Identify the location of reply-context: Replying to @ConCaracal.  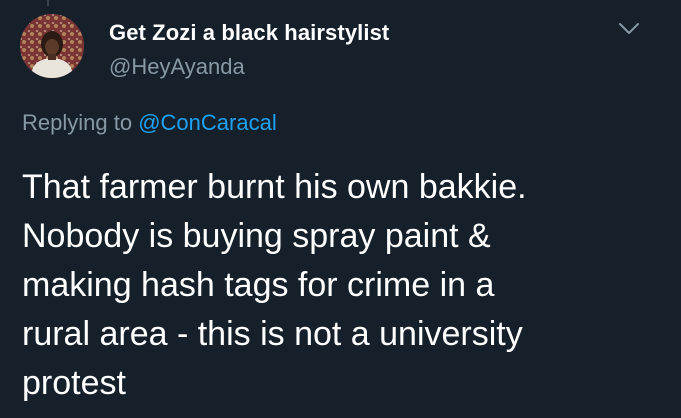
(149, 123).